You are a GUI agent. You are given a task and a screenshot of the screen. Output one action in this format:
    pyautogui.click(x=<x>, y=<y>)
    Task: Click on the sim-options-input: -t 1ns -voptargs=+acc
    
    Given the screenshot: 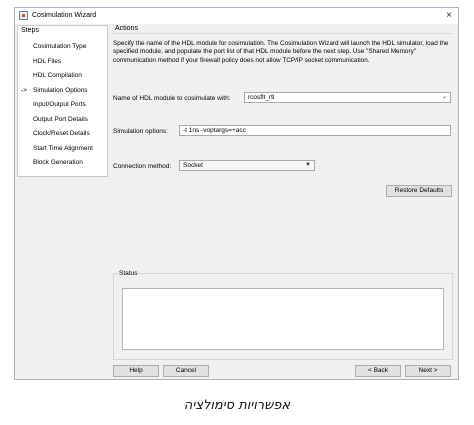 What is the action you would take?
    pyautogui.click(x=315, y=130)
    